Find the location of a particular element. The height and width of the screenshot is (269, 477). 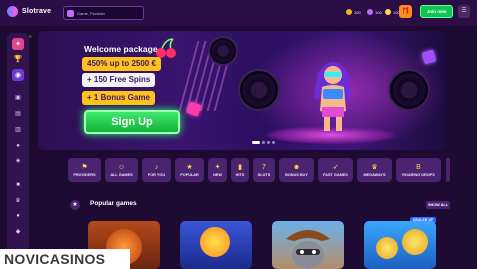

balance-coins-value: 100 is located at coordinates (357, 12).